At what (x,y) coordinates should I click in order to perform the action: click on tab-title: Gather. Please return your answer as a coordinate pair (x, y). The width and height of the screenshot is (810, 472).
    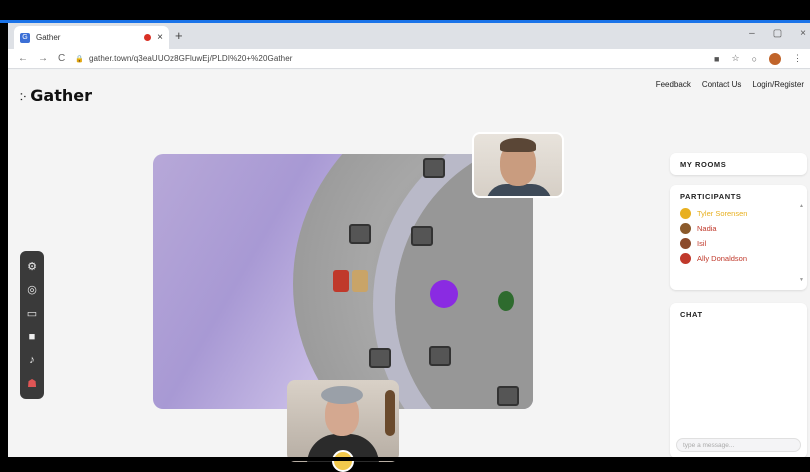
    Looking at the image, I should click on (48, 37).